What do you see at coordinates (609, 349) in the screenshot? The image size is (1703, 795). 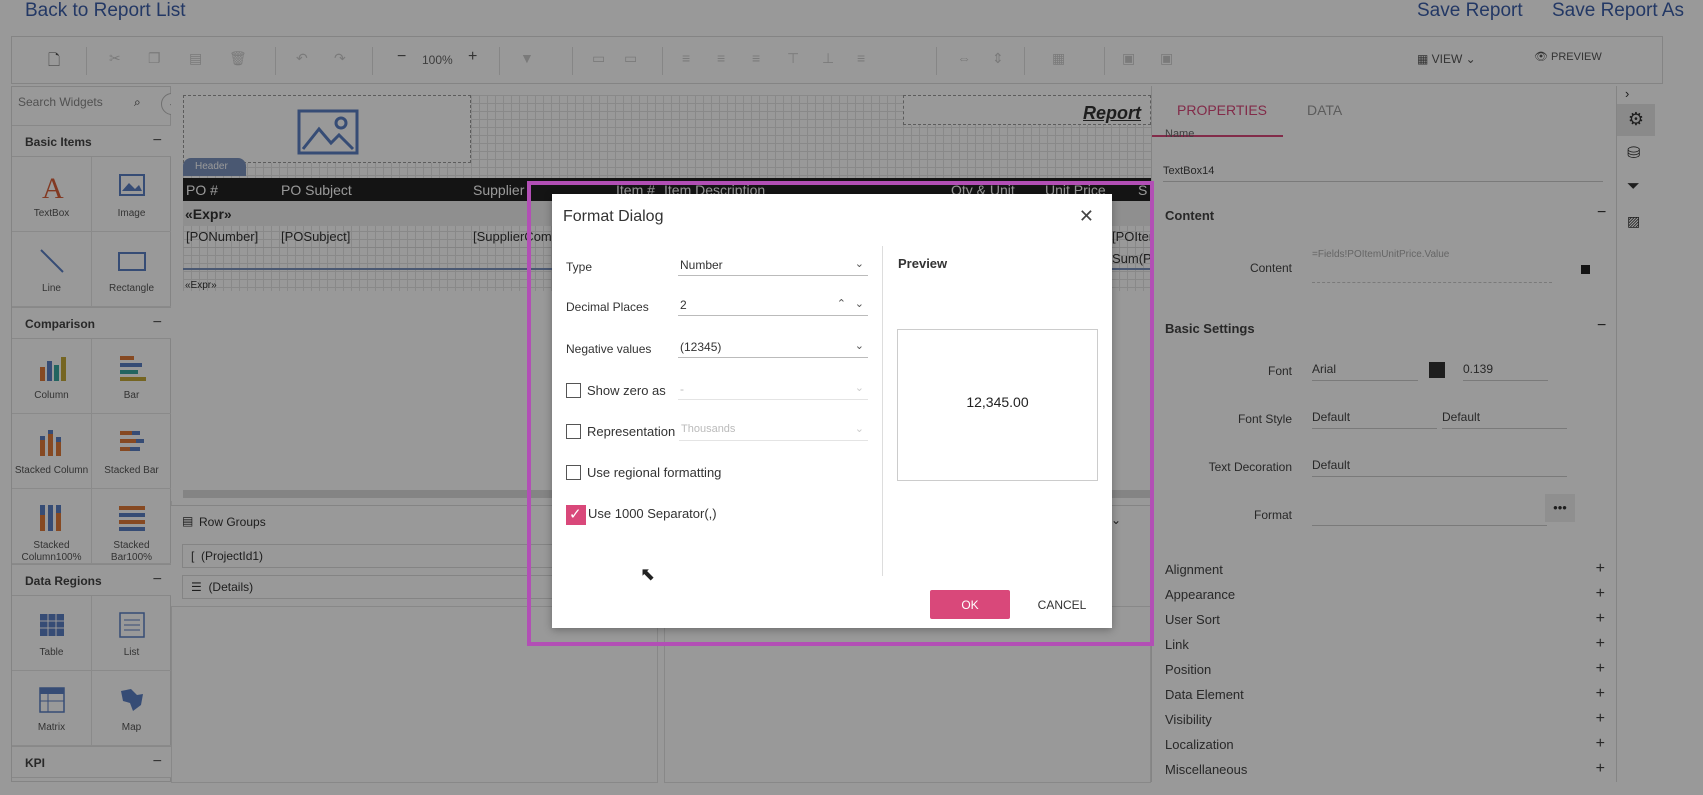 I see `negative-values-label: Negative values` at bounding box center [609, 349].